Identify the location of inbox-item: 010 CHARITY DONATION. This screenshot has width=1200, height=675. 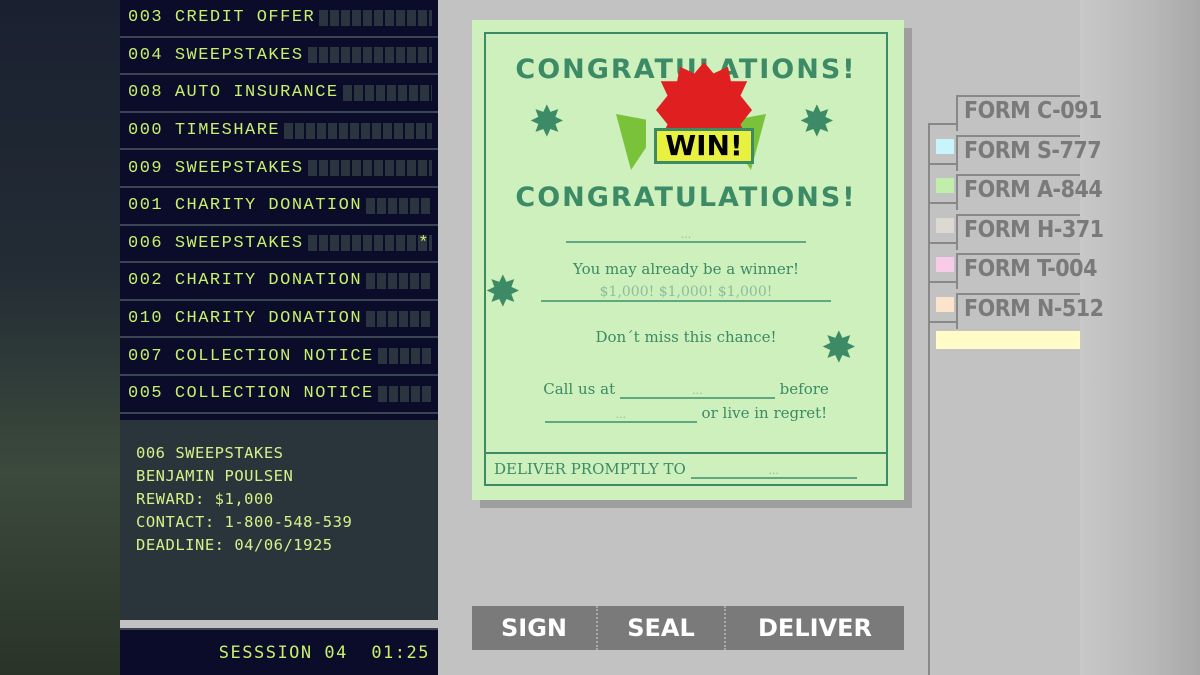
(279, 320).